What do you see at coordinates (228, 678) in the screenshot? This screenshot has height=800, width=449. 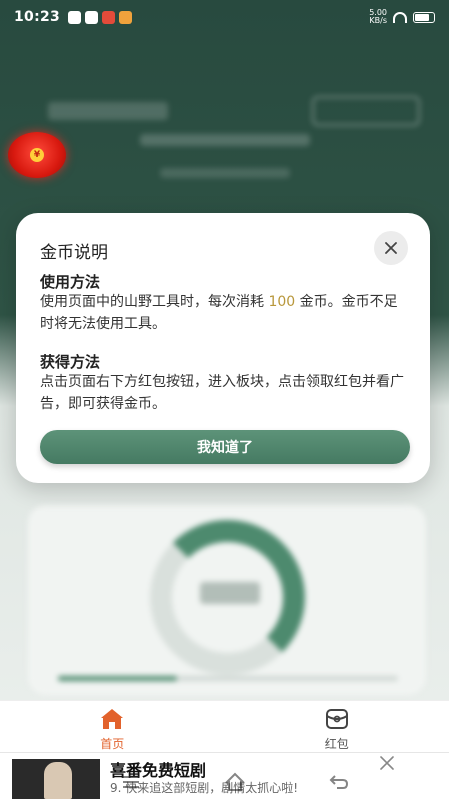 I see `background-progress-bar` at bounding box center [228, 678].